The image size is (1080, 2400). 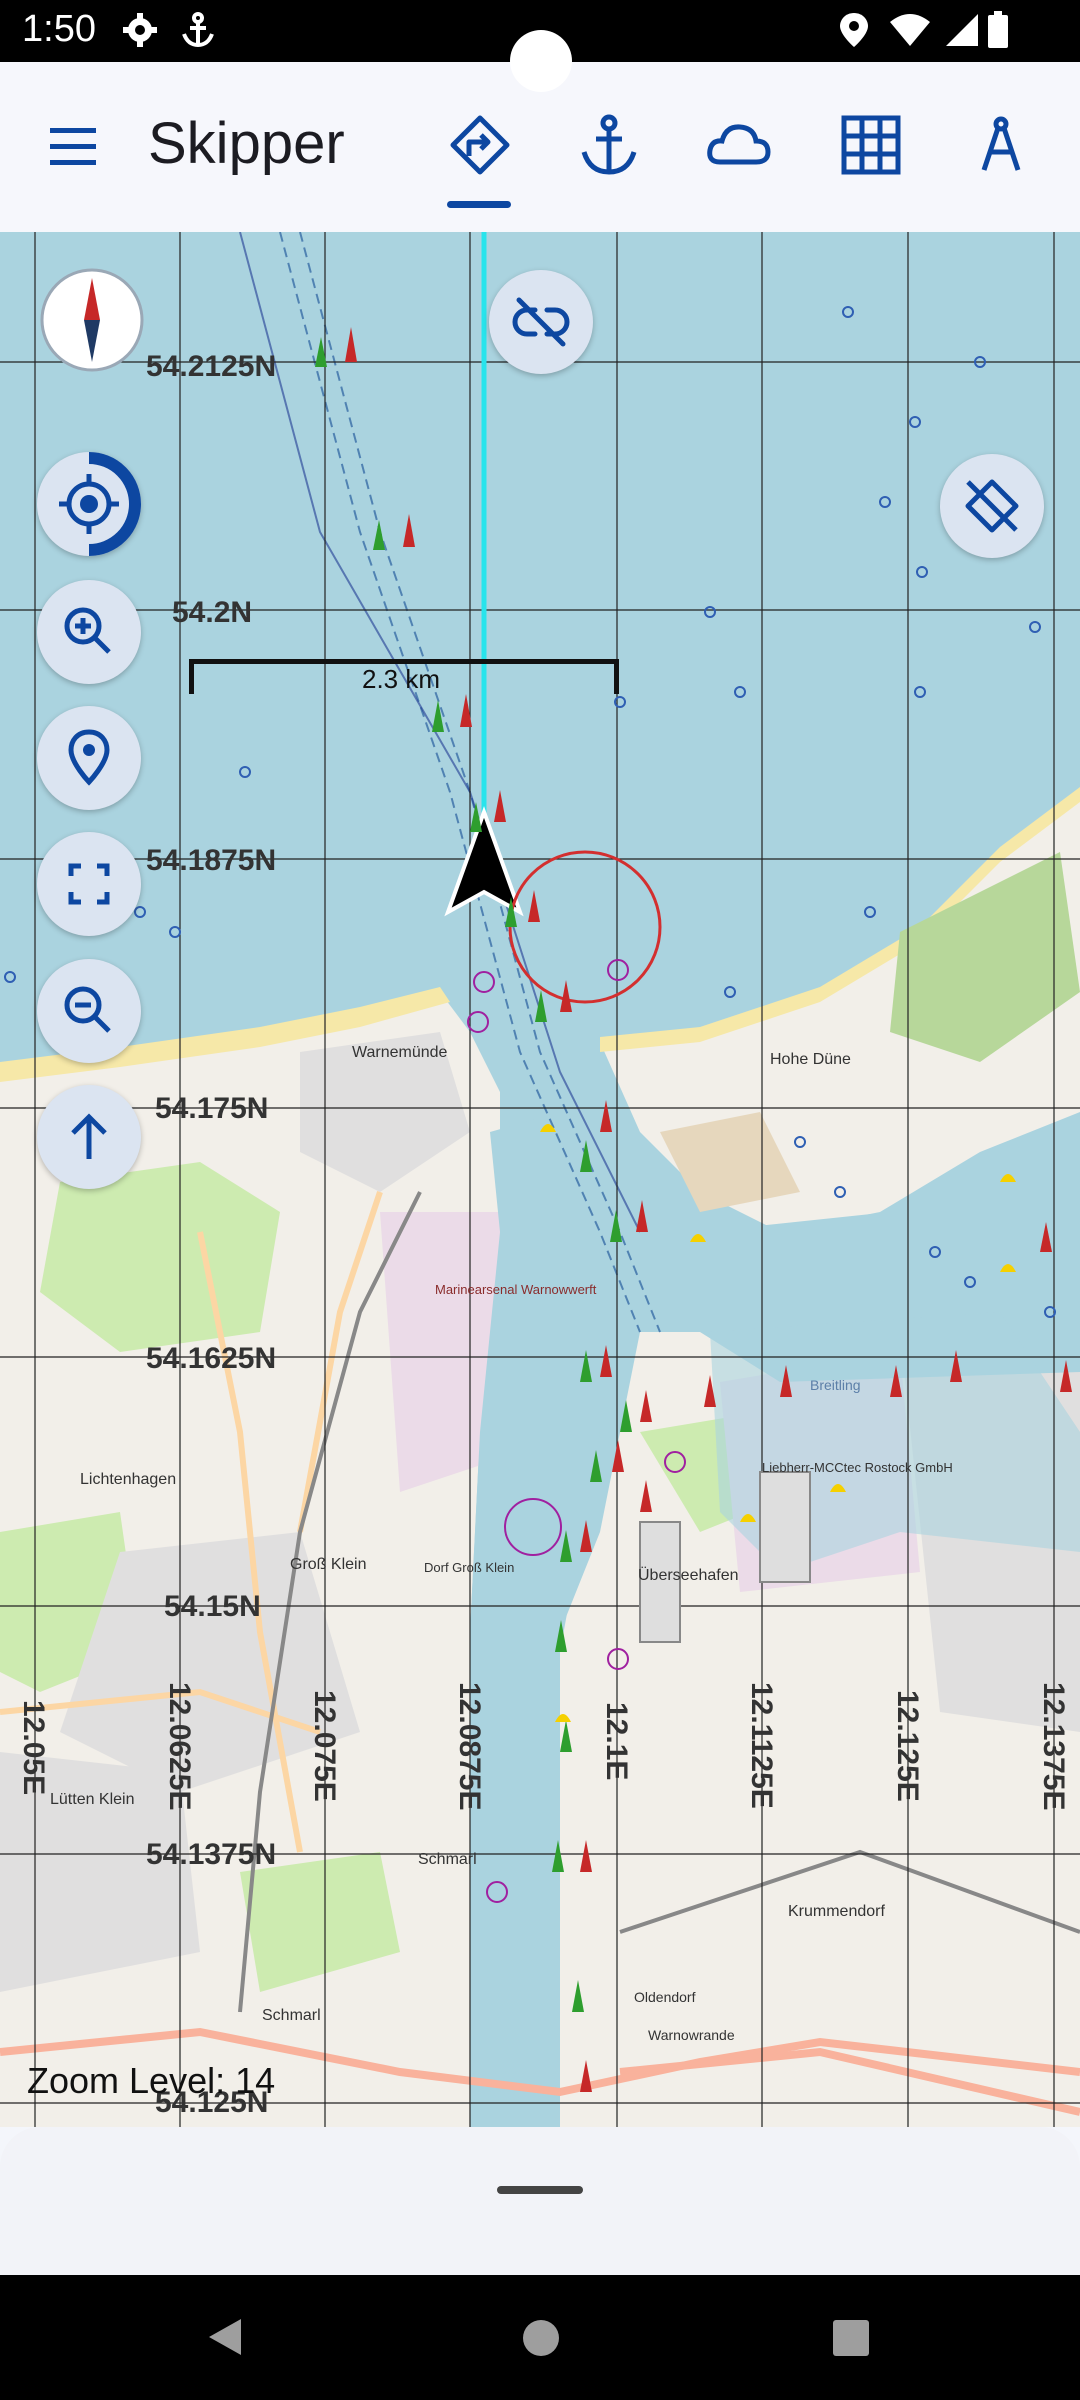 What do you see at coordinates (128, 1479) in the screenshot?
I see `place-label: Lichtenhagen` at bounding box center [128, 1479].